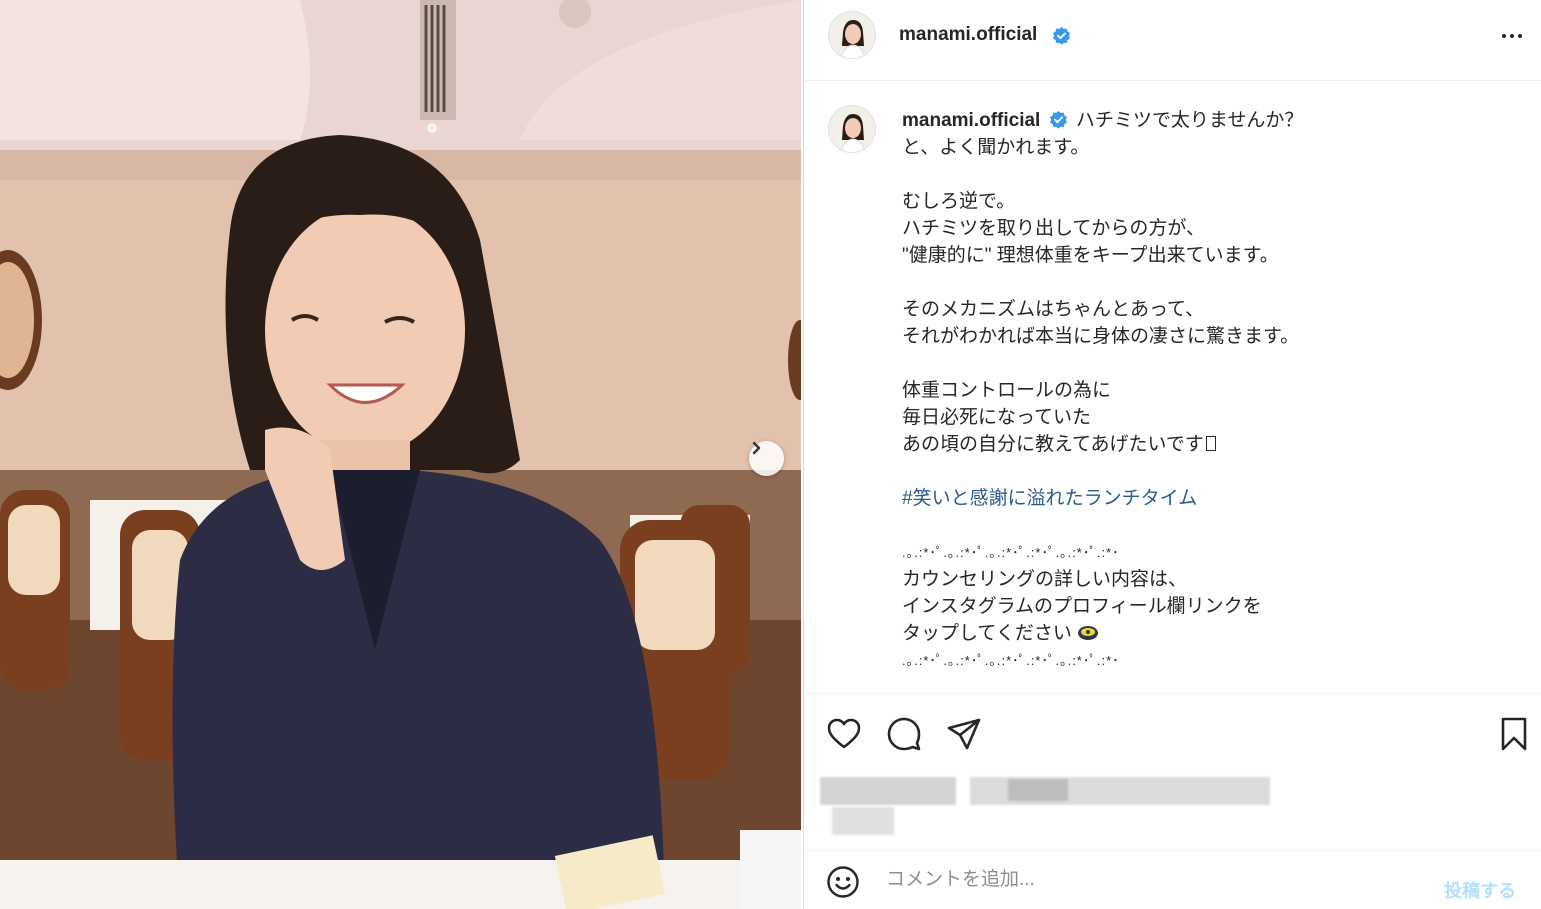 Image resolution: width=1541 pixels, height=909 pixels. What do you see at coordinates (1172, 733) in the screenshot?
I see `action-bar` at bounding box center [1172, 733].